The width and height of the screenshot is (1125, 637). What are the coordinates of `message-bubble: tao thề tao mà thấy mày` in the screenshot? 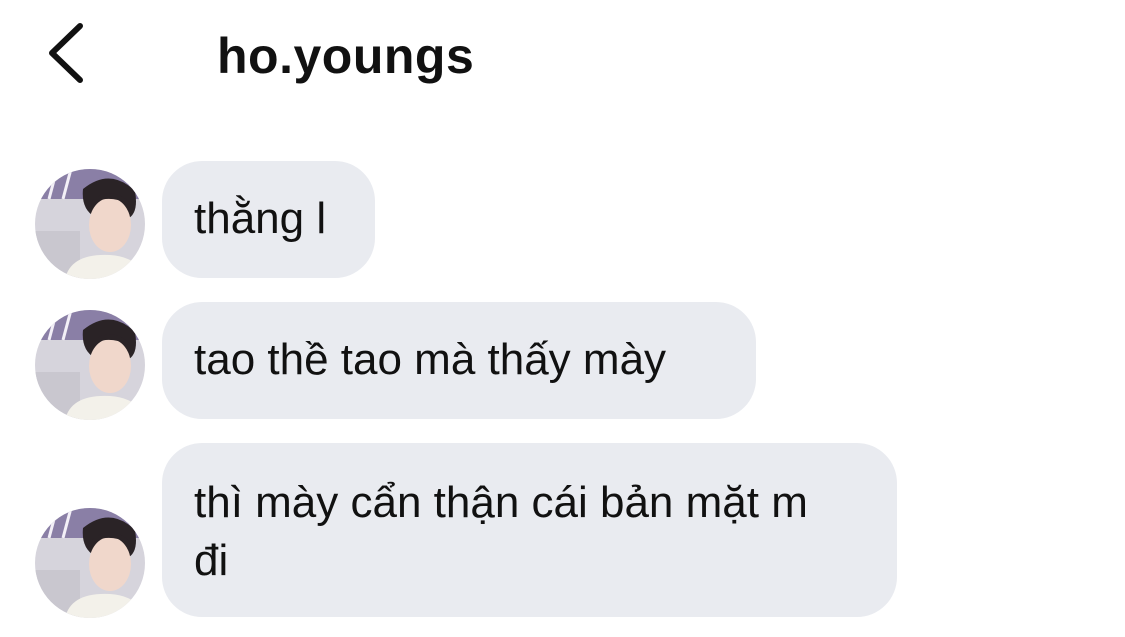 It's located at (459, 360).